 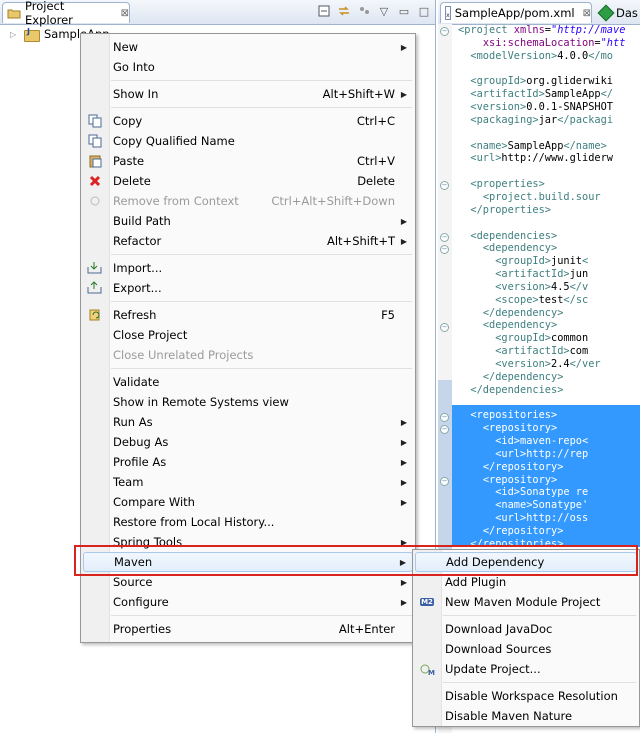 What do you see at coordinates (579, 351) in the screenshot?
I see `code-token: com` at bounding box center [579, 351].